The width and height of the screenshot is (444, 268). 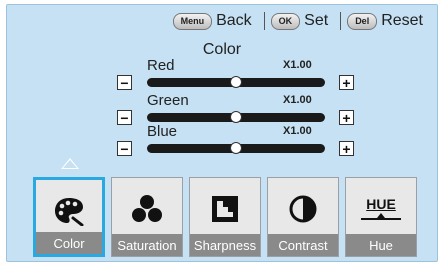 I want to click on slider-blue: Blue X1.00 − +, so click(x=237, y=142).